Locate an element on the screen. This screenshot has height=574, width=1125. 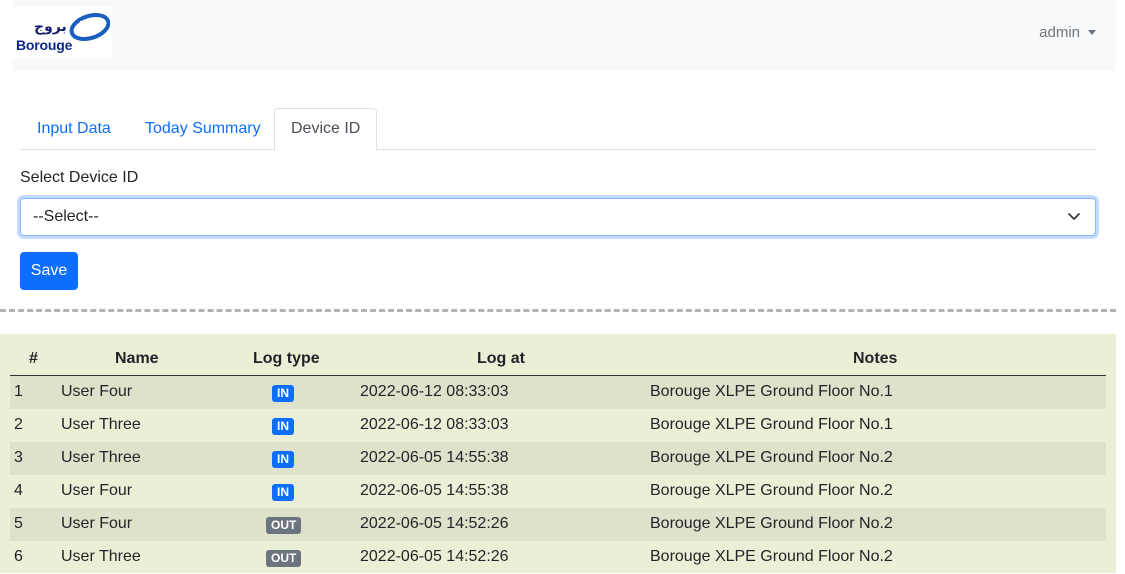
select-device-label: Select Device ID is located at coordinates (79, 177).